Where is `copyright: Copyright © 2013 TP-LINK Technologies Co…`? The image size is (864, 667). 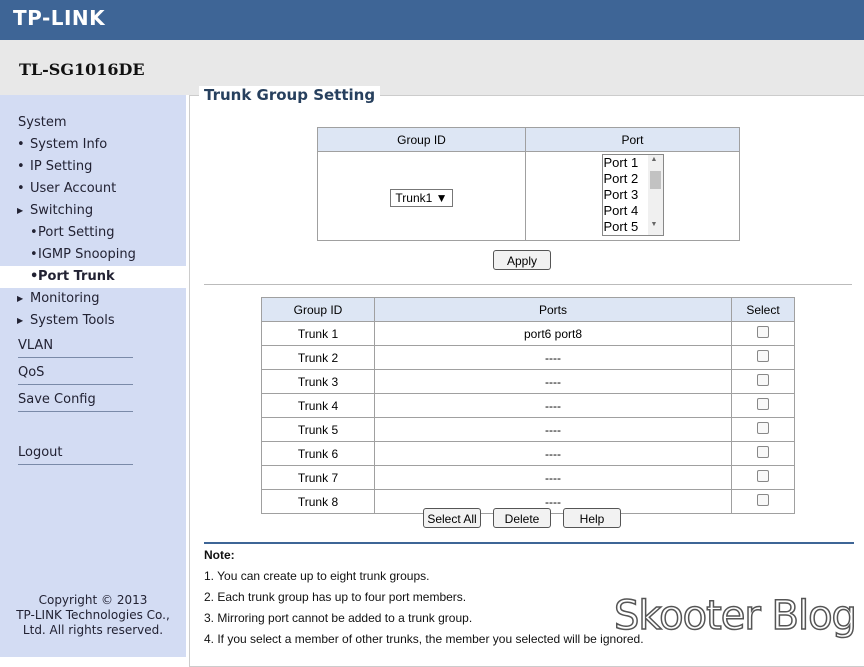
copyright: Copyright © 2013 TP-LINK Technologies Co… is located at coordinates (93, 615).